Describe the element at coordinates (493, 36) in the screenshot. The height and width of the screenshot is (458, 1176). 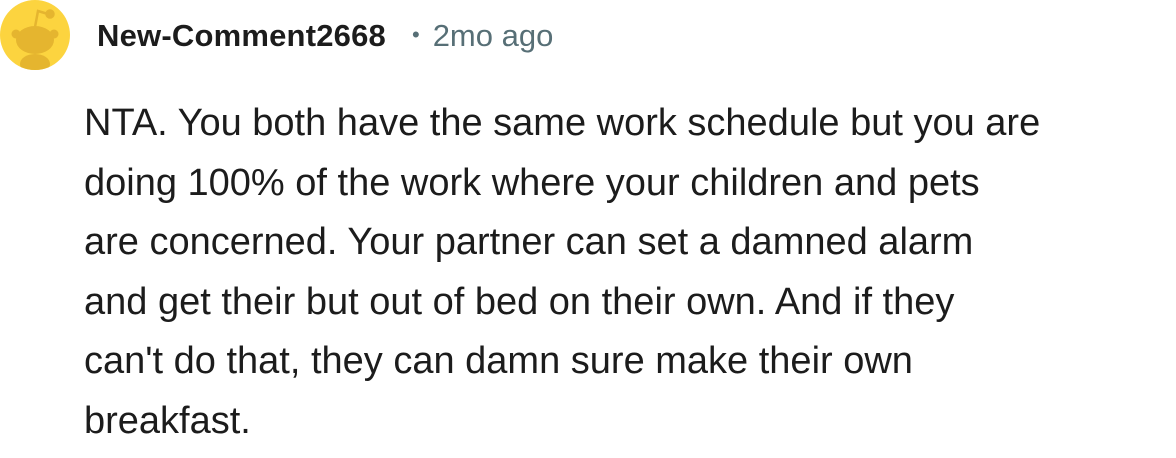
I see `comment-timestamp: 2mo ago` at that location.